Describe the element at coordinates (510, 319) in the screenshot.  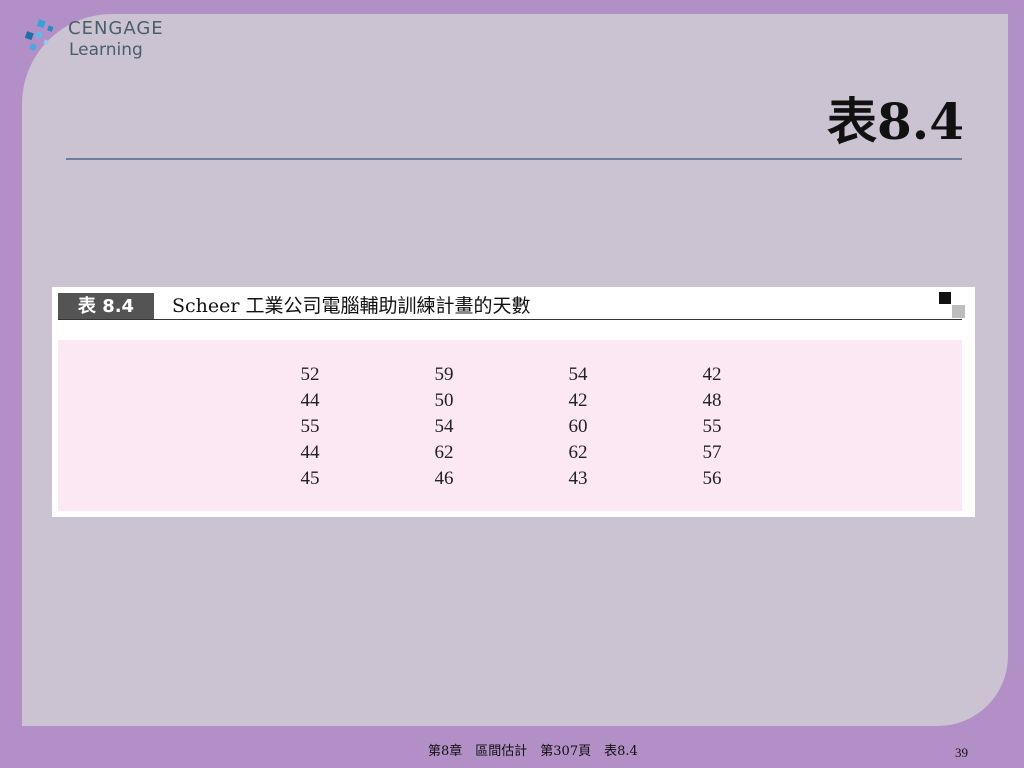
I see `caption-rule` at that location.